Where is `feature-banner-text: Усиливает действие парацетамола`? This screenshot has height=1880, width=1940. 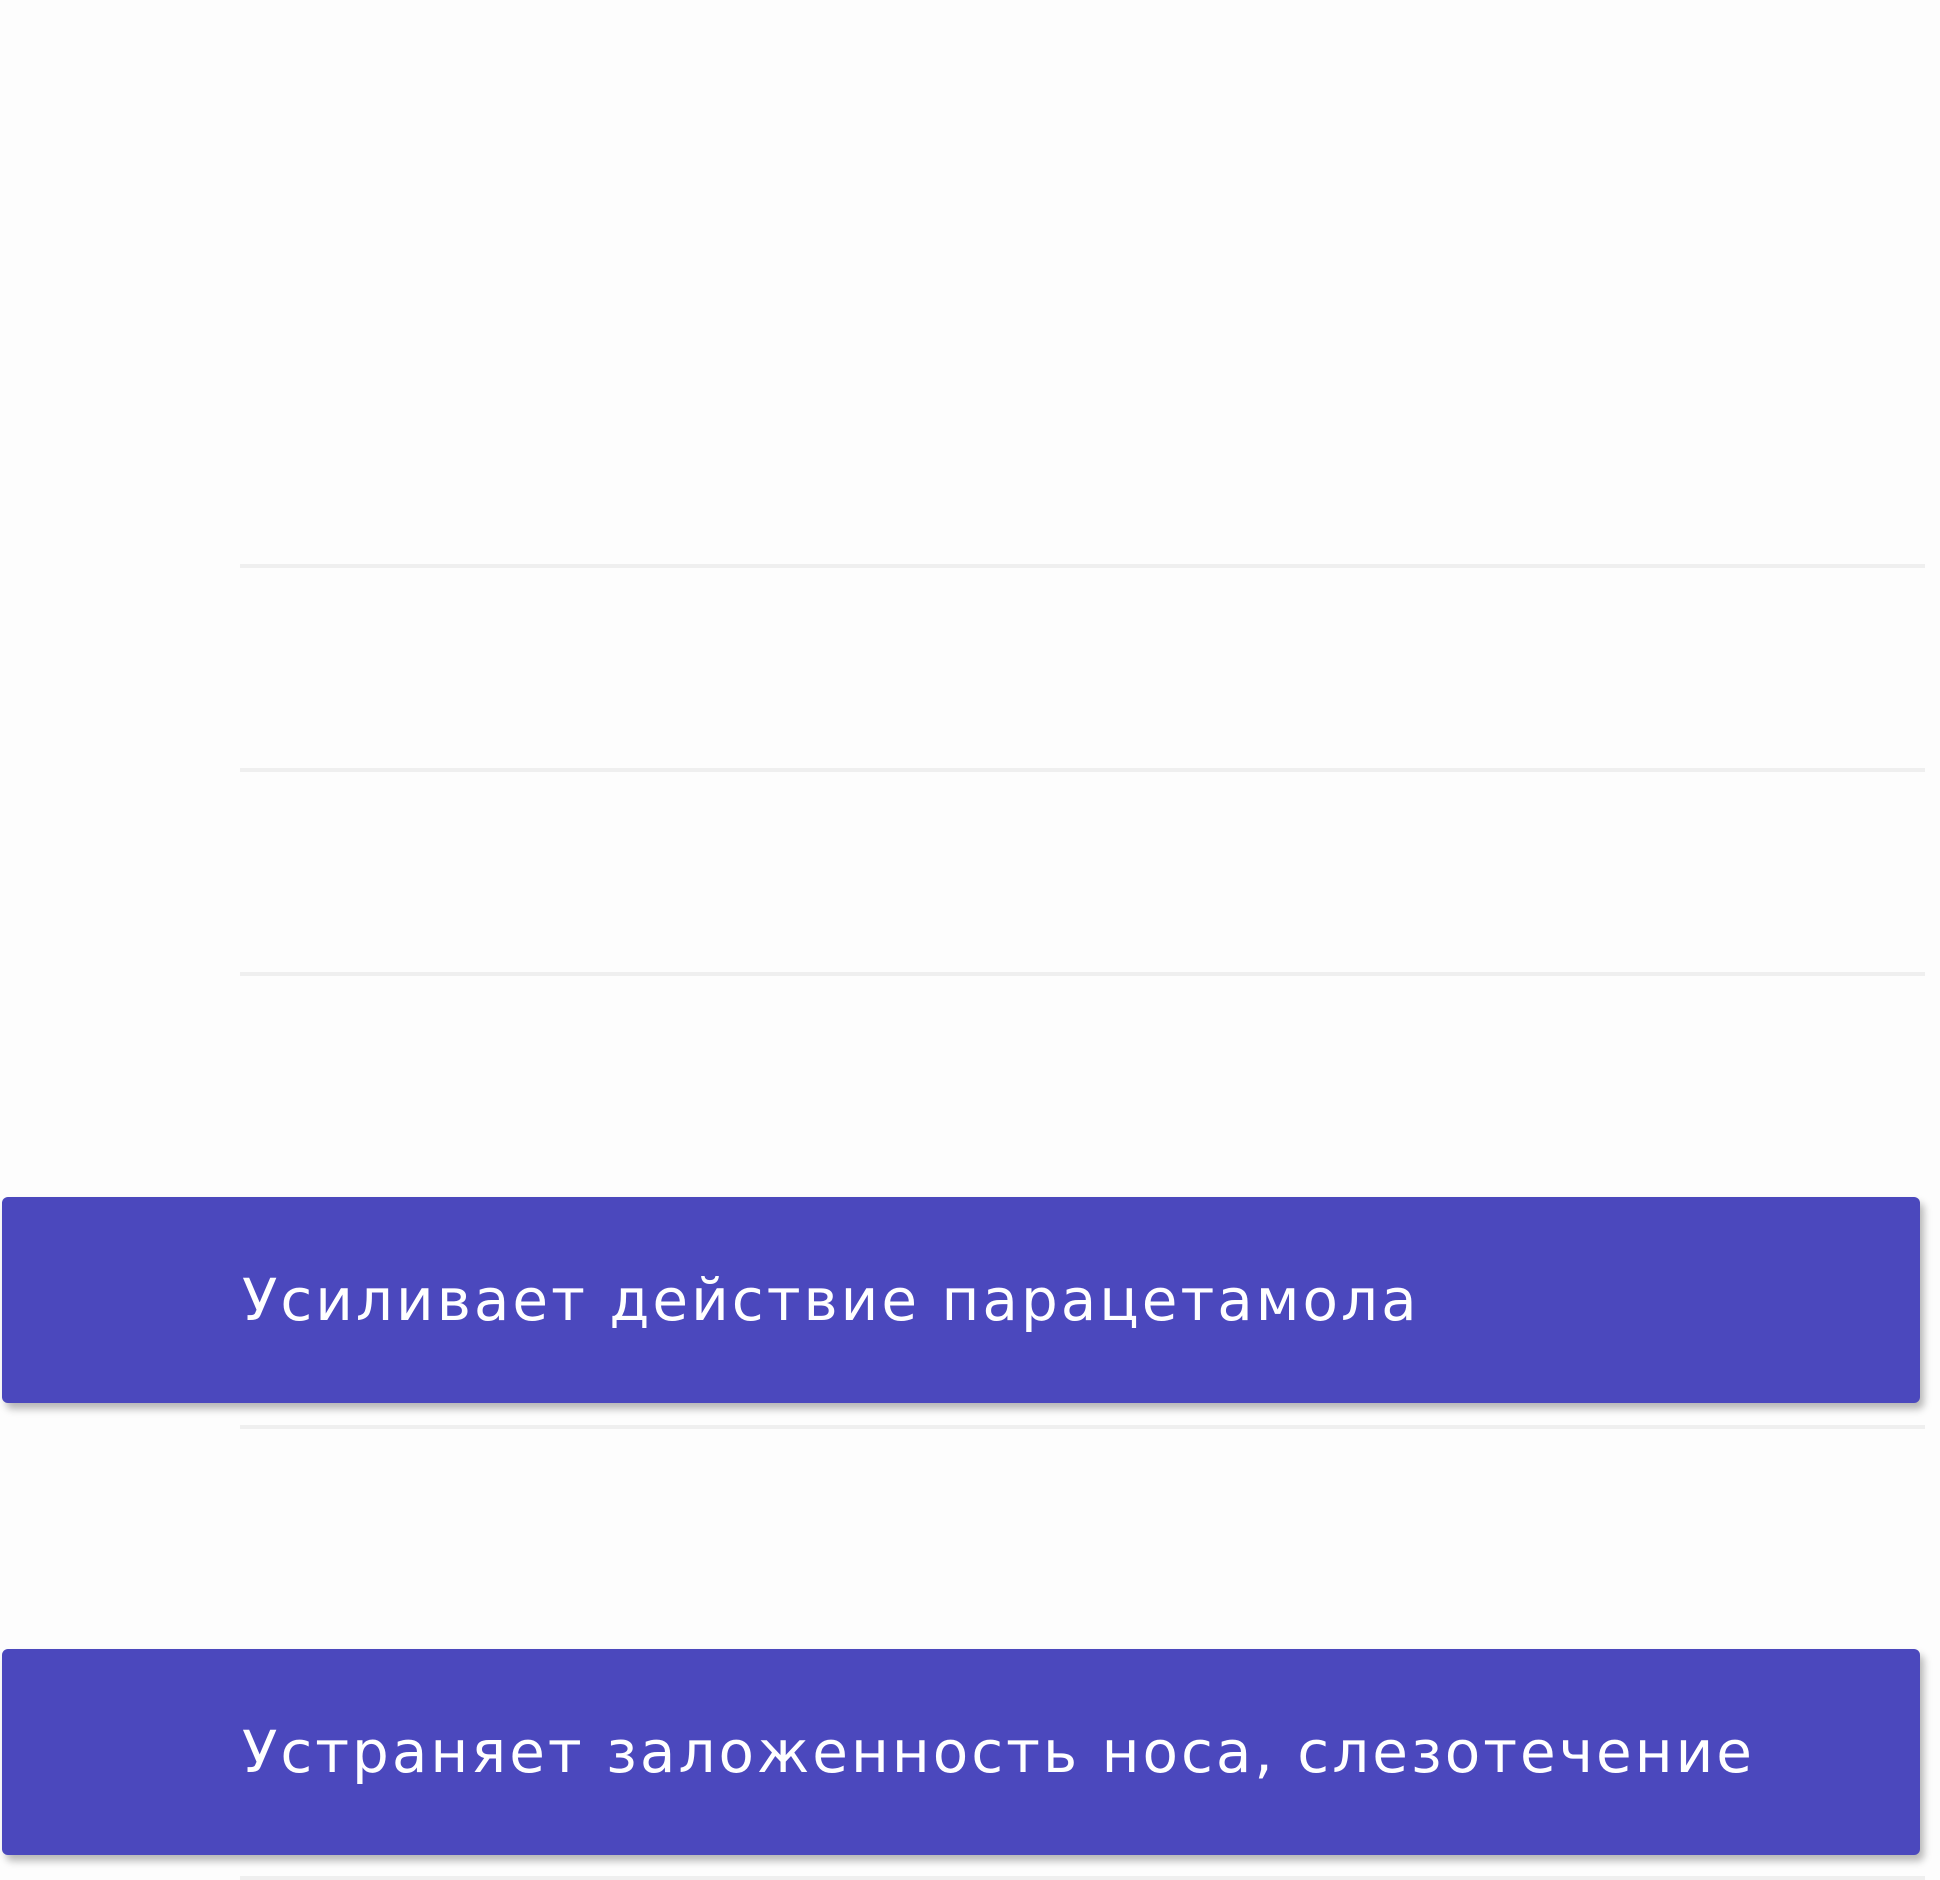 feature-banner-text: Усиливает действие парацетамола is located at coordinates (831, 1300).